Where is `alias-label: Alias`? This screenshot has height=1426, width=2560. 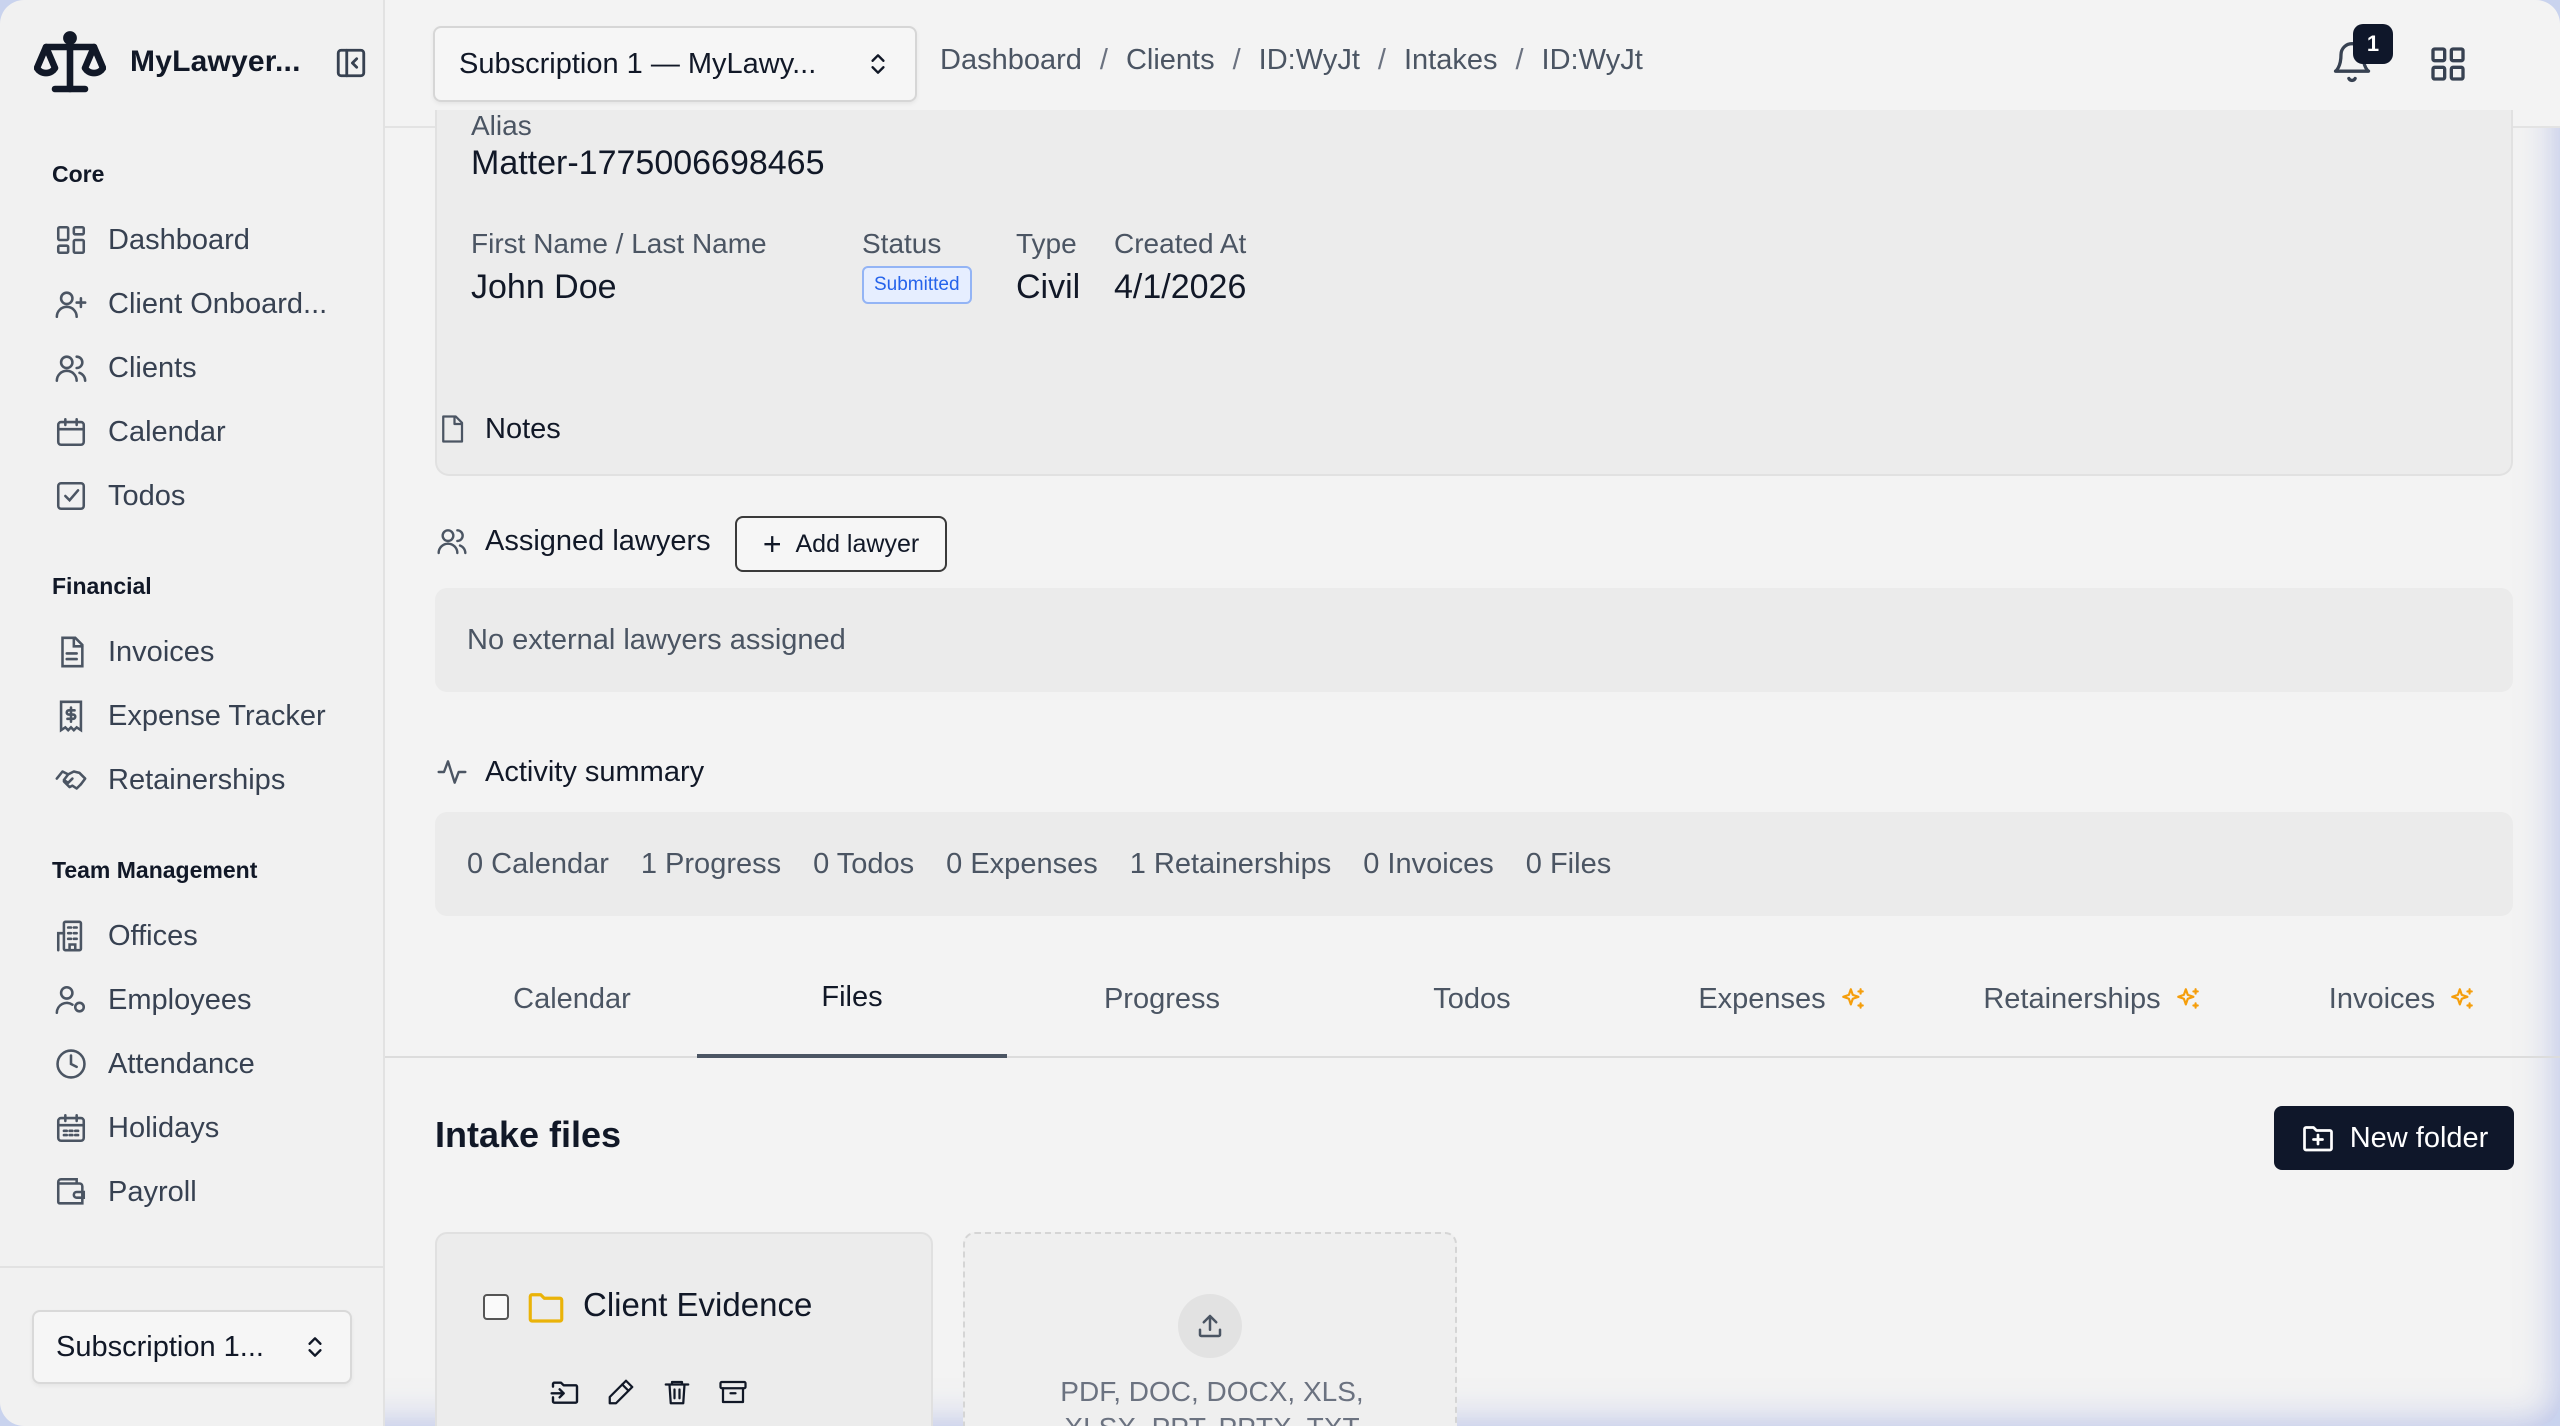
alias-label: Alias is located at coordinates (501, 125).